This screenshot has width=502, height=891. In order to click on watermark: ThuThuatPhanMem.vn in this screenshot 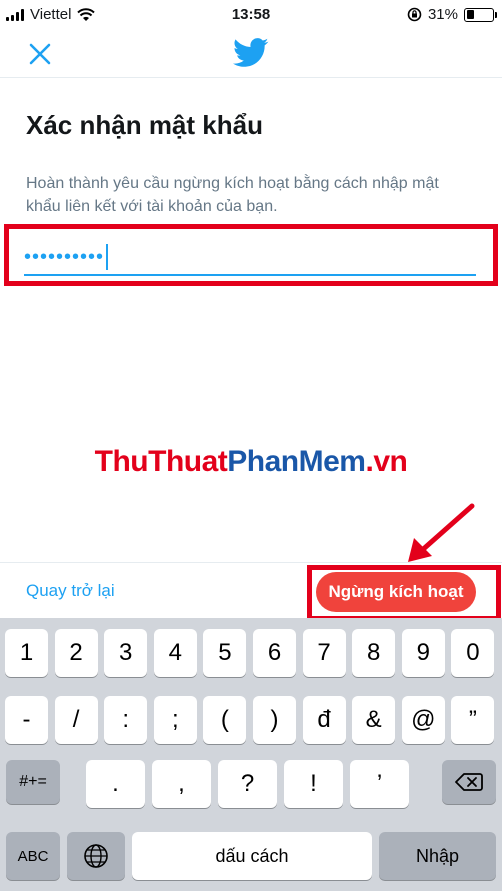, I will do `click(251, 462)`.